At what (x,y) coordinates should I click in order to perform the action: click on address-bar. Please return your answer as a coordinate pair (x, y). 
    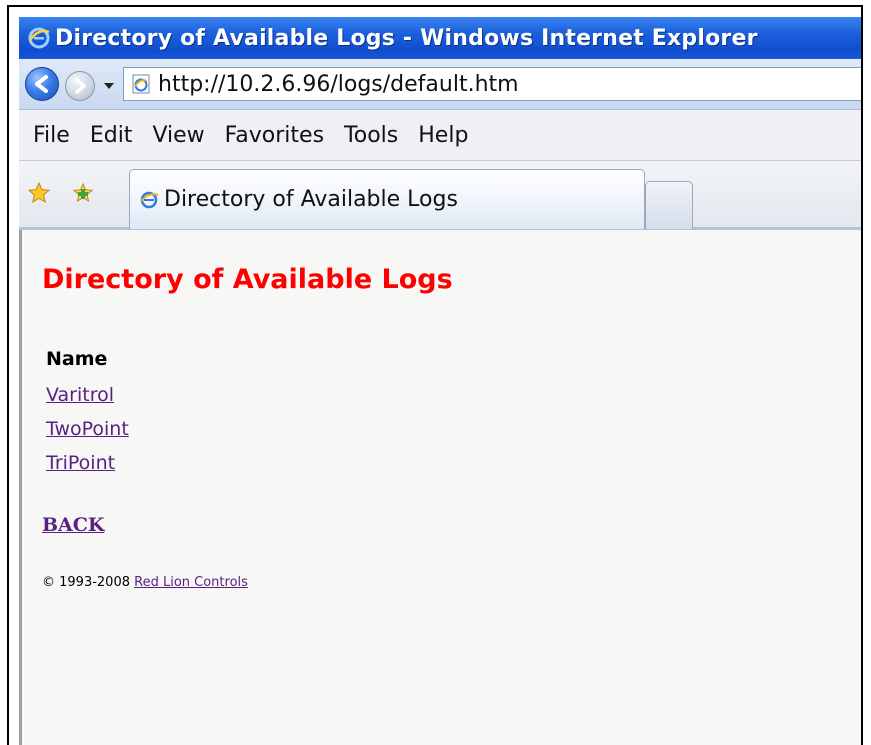
    Looking at the image, I should click on (492, 84).